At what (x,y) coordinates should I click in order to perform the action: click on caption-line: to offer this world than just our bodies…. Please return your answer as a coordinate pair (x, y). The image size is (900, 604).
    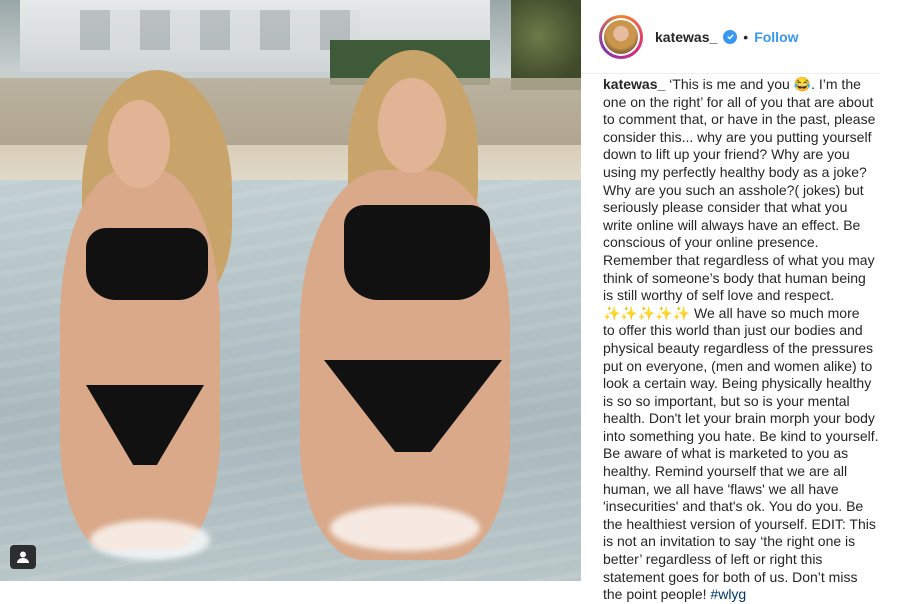
    Looking at the image, I should click on (733, 330).